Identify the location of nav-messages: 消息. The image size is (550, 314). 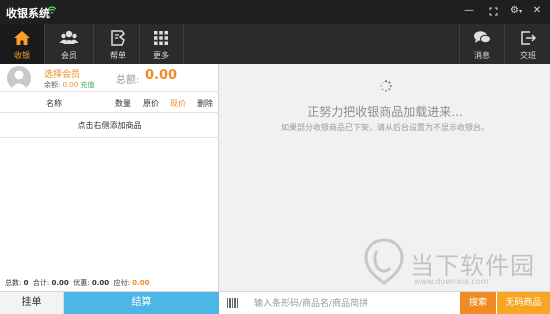
(482, 44).